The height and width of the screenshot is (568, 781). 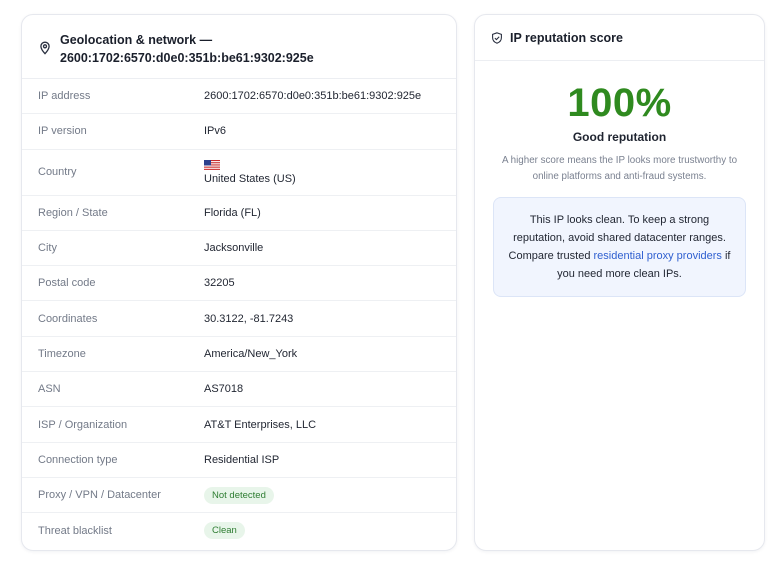 I want to click on row-value: Jacksonville, so click(x=234, y=248).